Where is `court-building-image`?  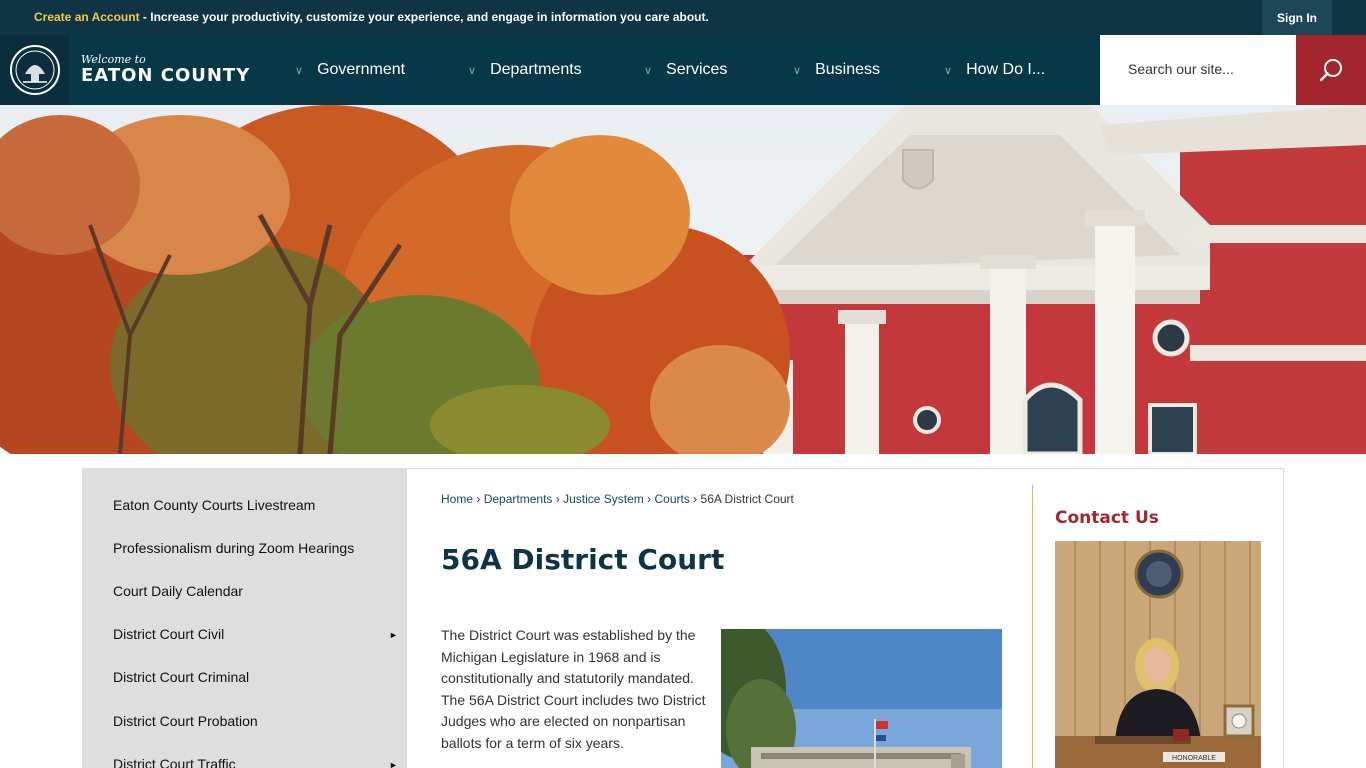
court-building-image is located at coordinates (861, 698).